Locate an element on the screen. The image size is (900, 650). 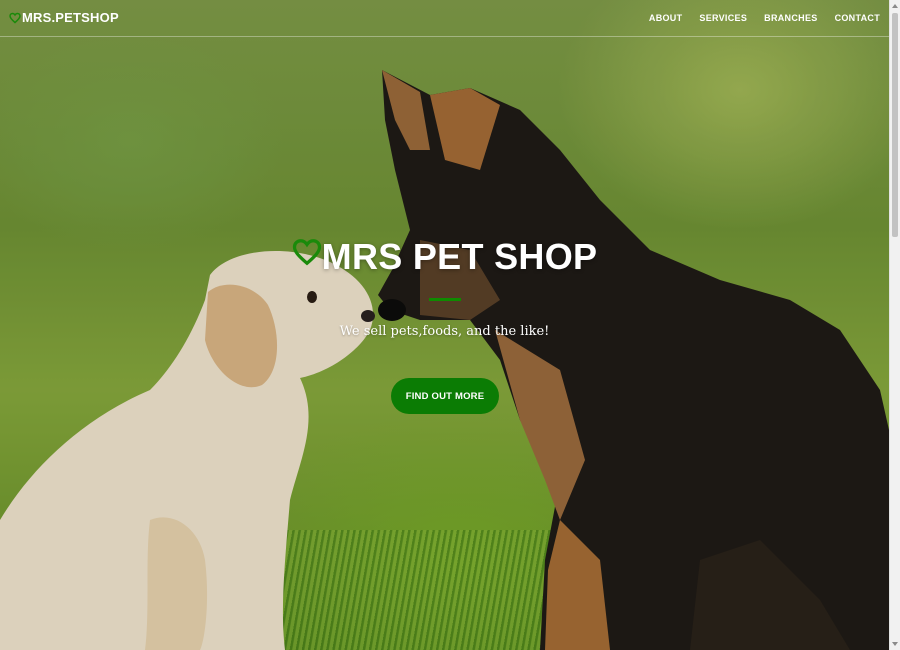
scroll-down-arrow-icon is located at coordinates (895, 644).